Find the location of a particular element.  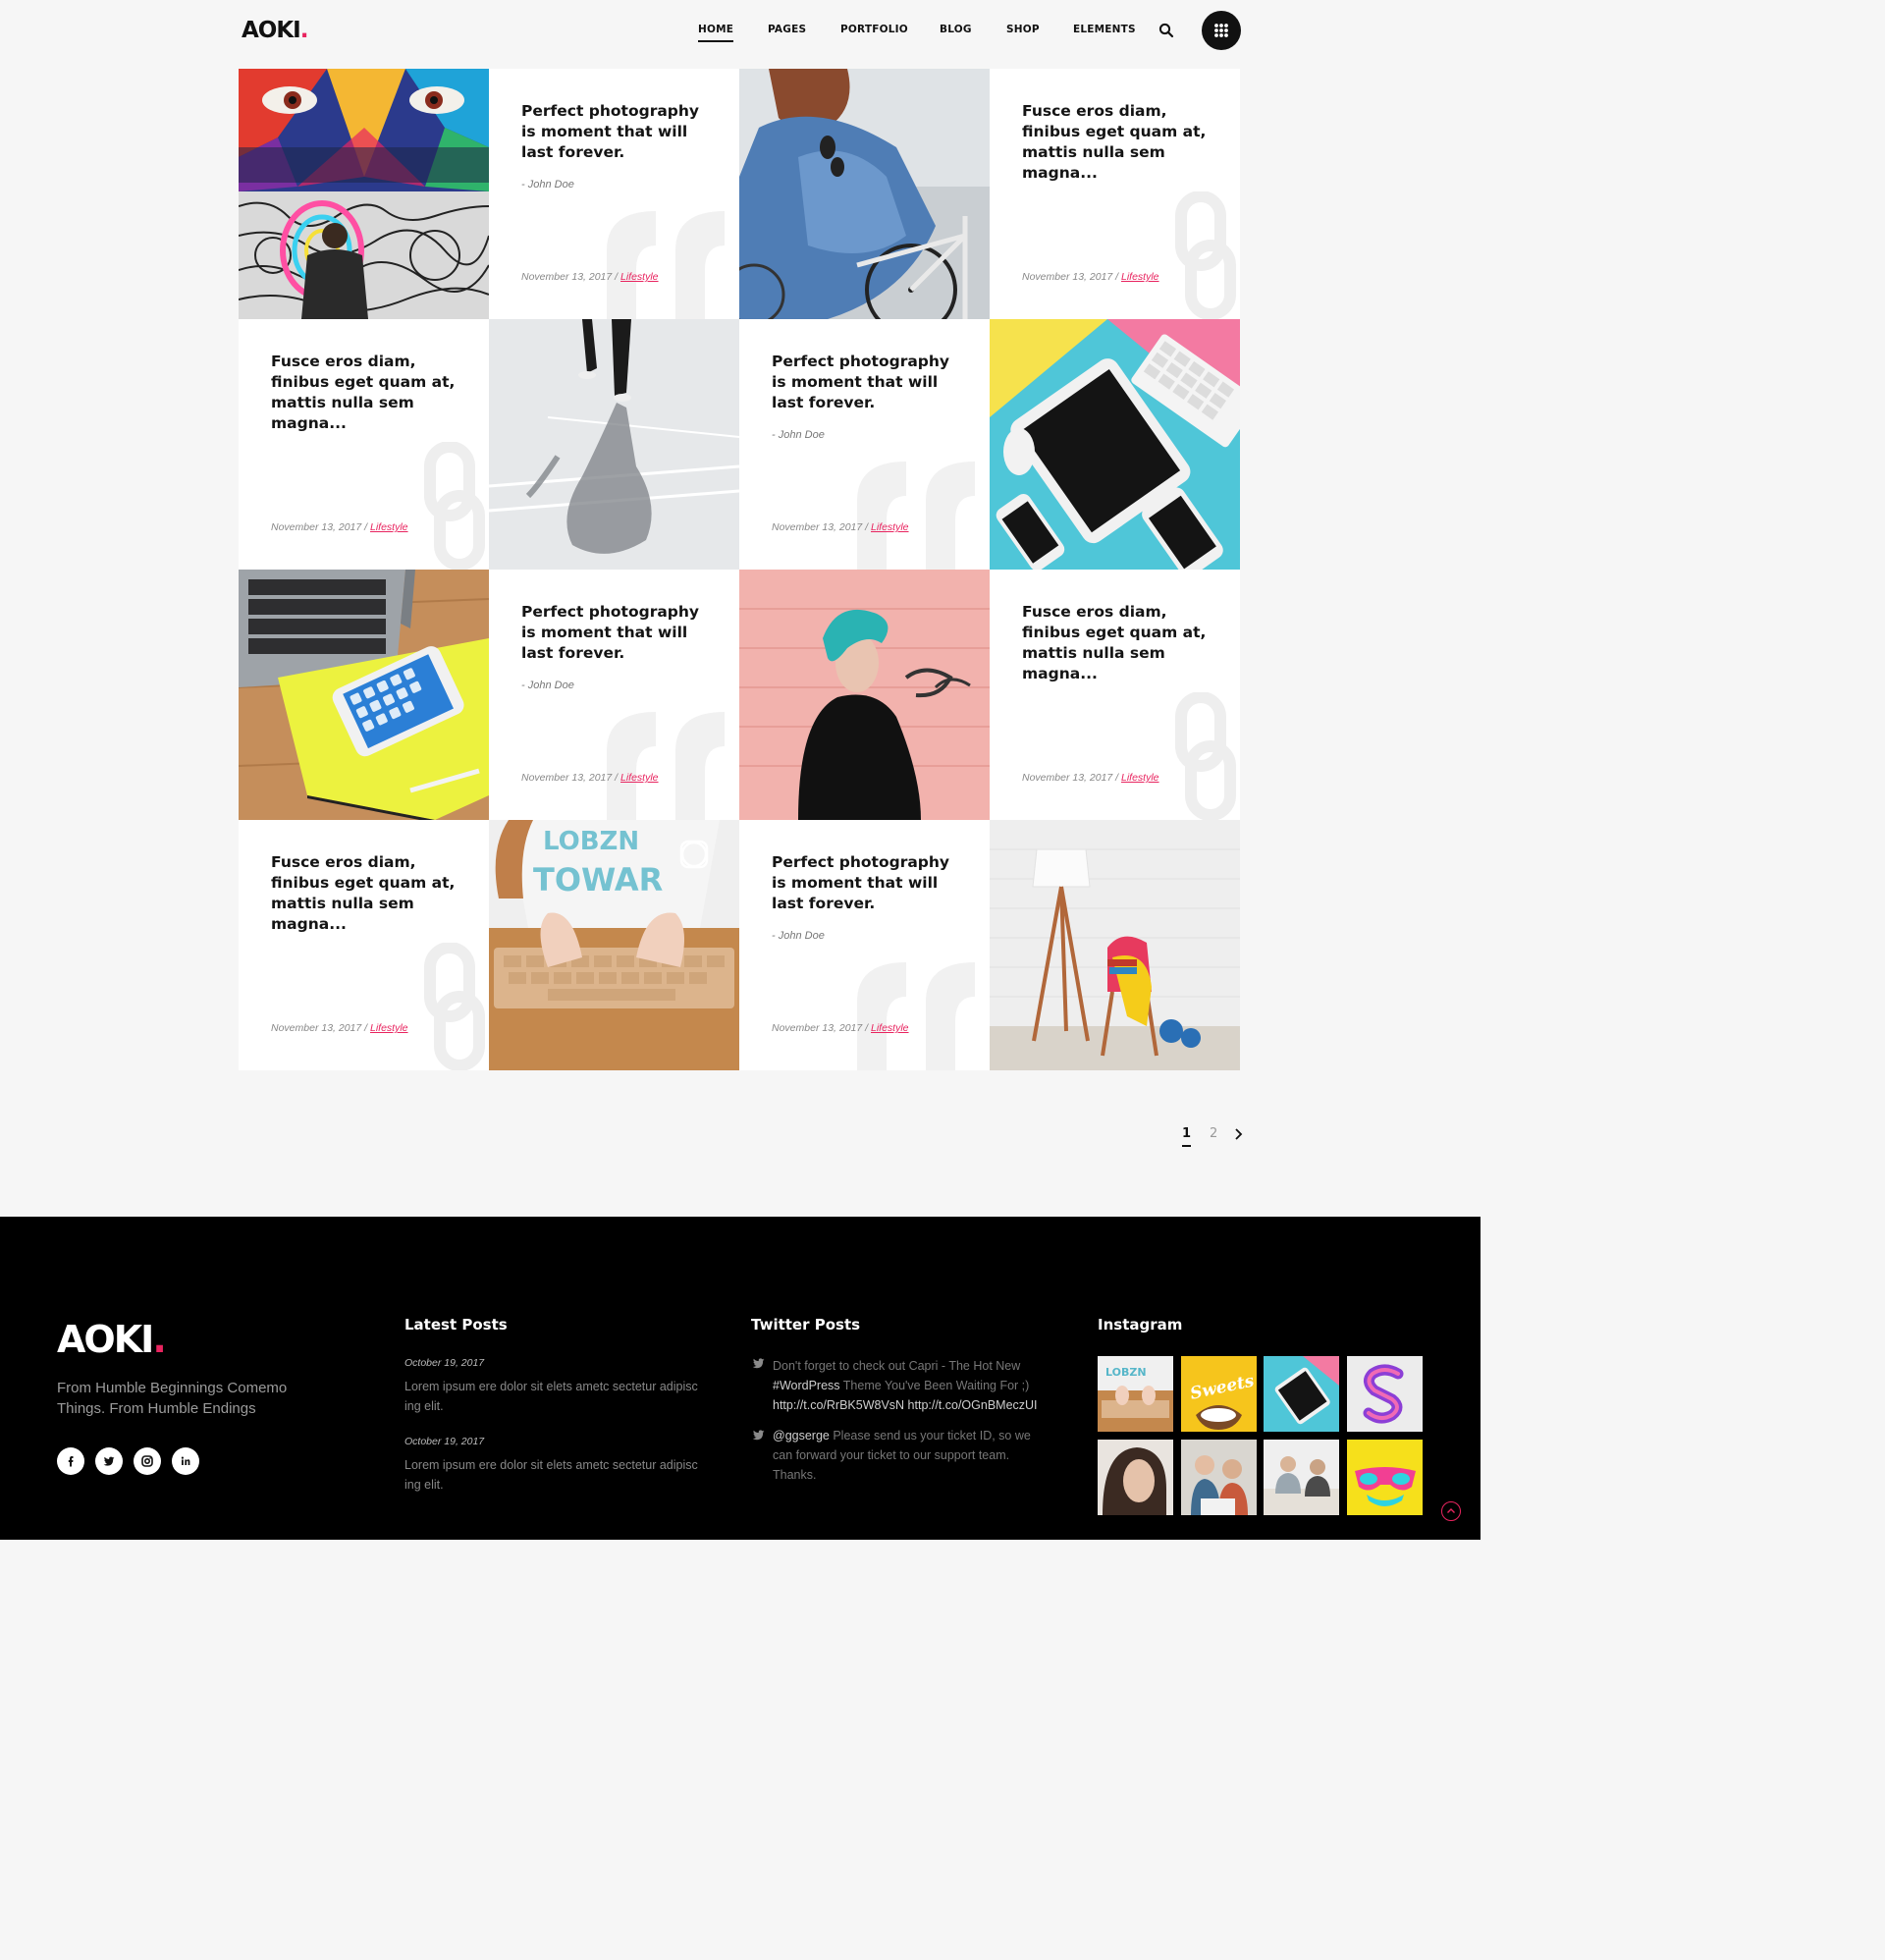

chevron-right-icon is located at coordinates (1239, 1134).